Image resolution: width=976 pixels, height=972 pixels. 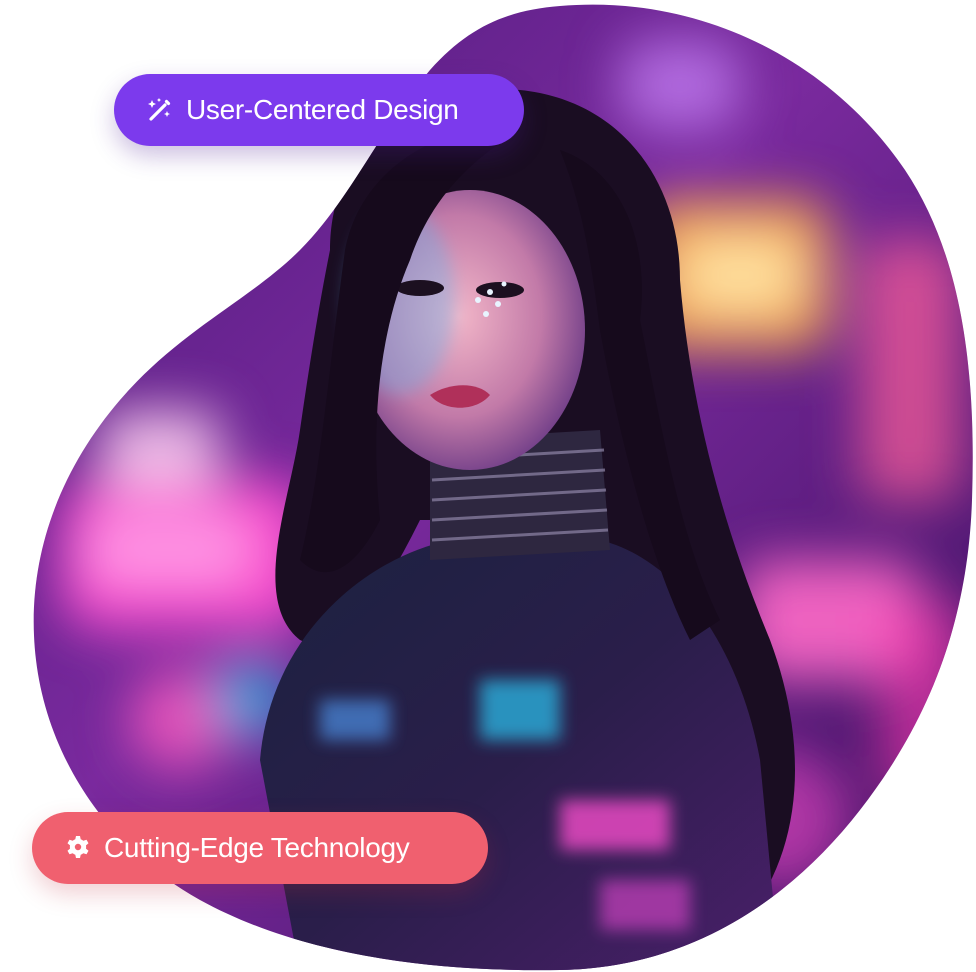 I want to click on gear-icon, so click(x=78, y=848).